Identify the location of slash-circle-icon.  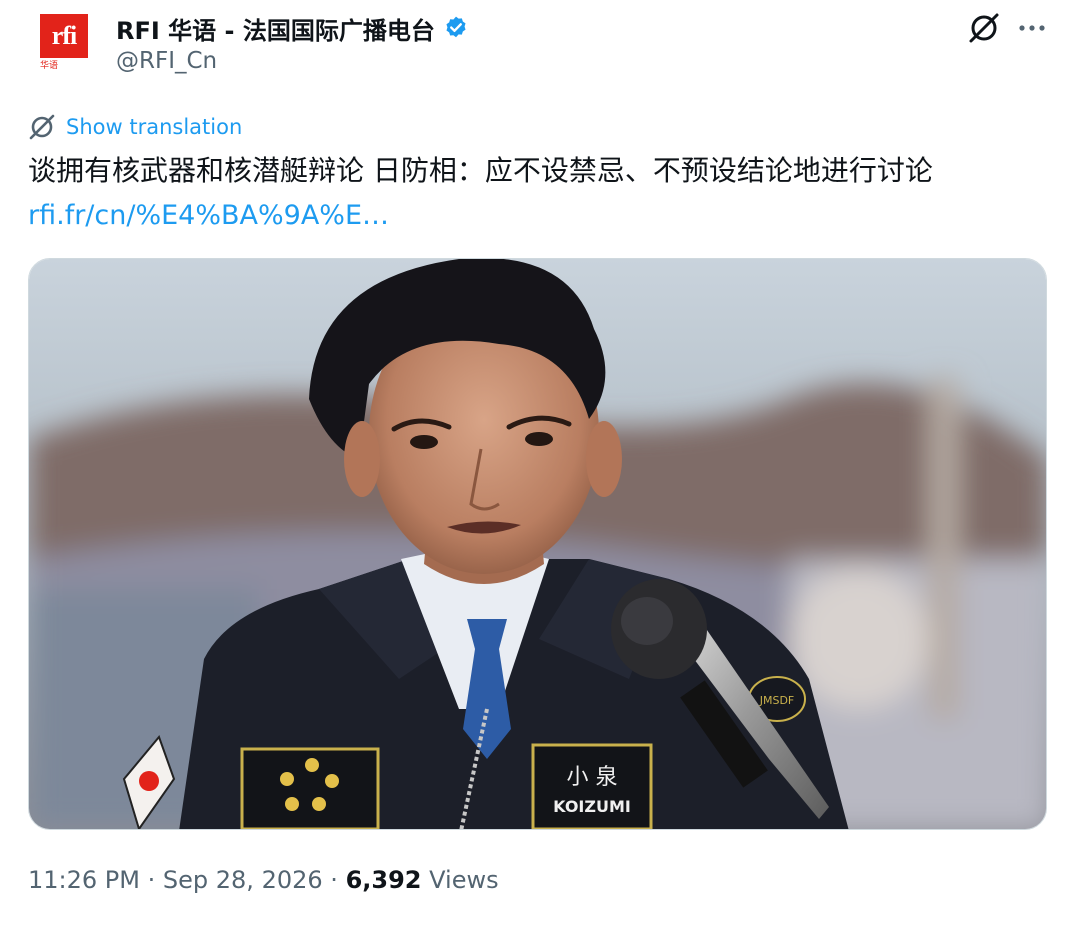
(984, 28).